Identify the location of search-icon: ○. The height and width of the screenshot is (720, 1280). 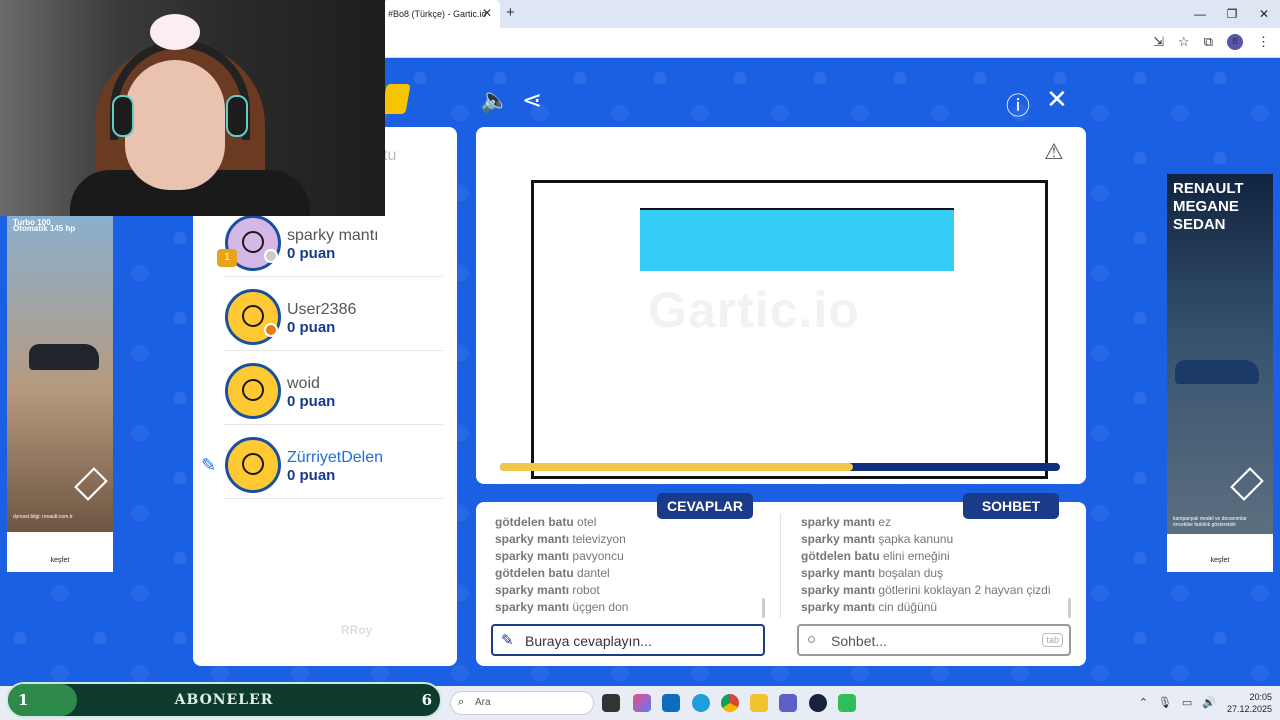
(812, 639).